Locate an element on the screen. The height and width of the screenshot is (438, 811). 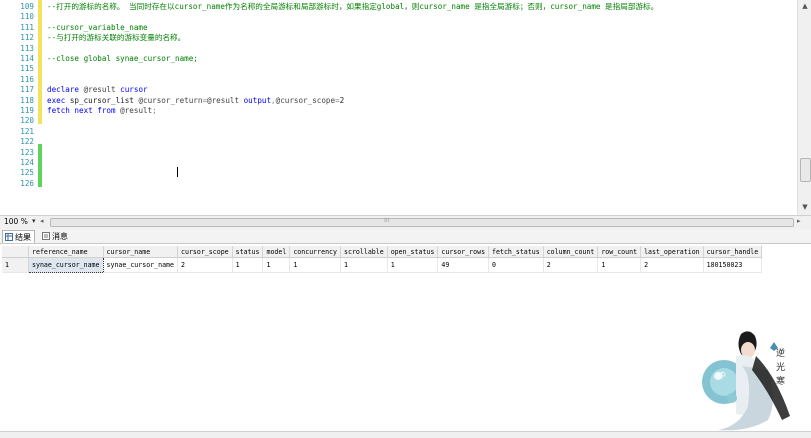
grid-corner-cell is located at coordinates (15, 252).